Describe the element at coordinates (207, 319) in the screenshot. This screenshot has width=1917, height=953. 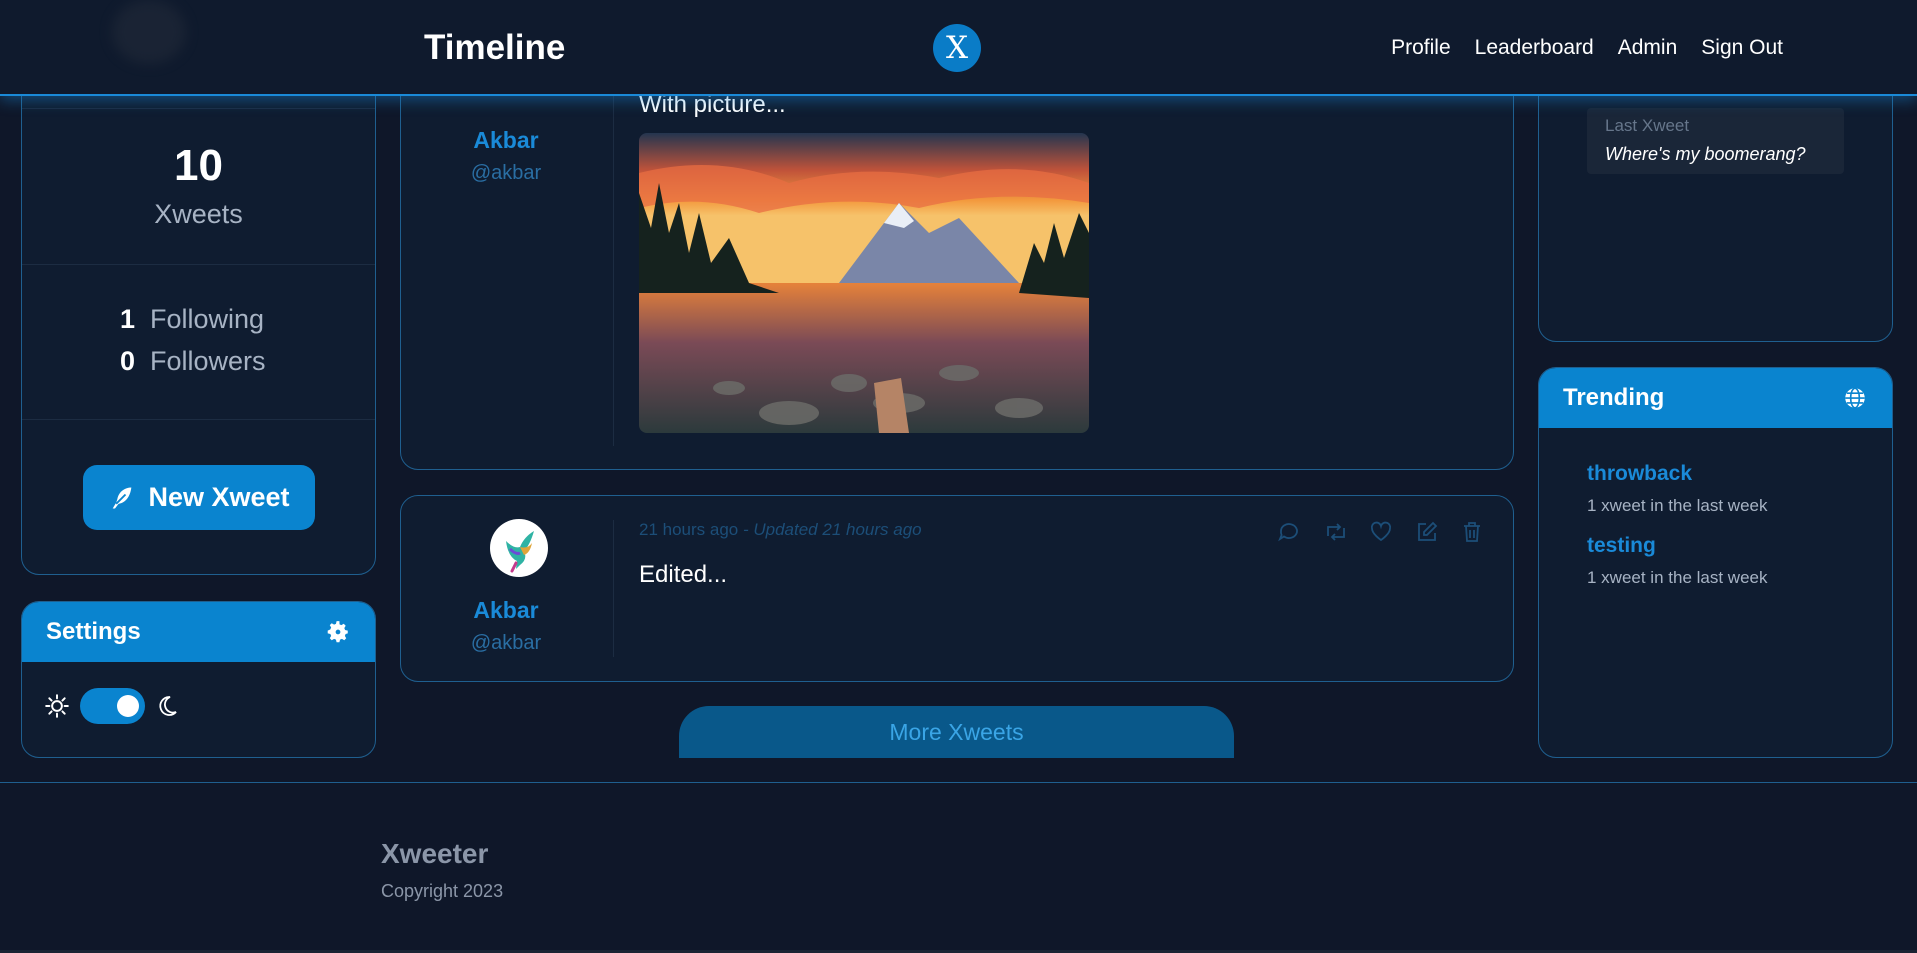
I see `following-label: Following` at that location.